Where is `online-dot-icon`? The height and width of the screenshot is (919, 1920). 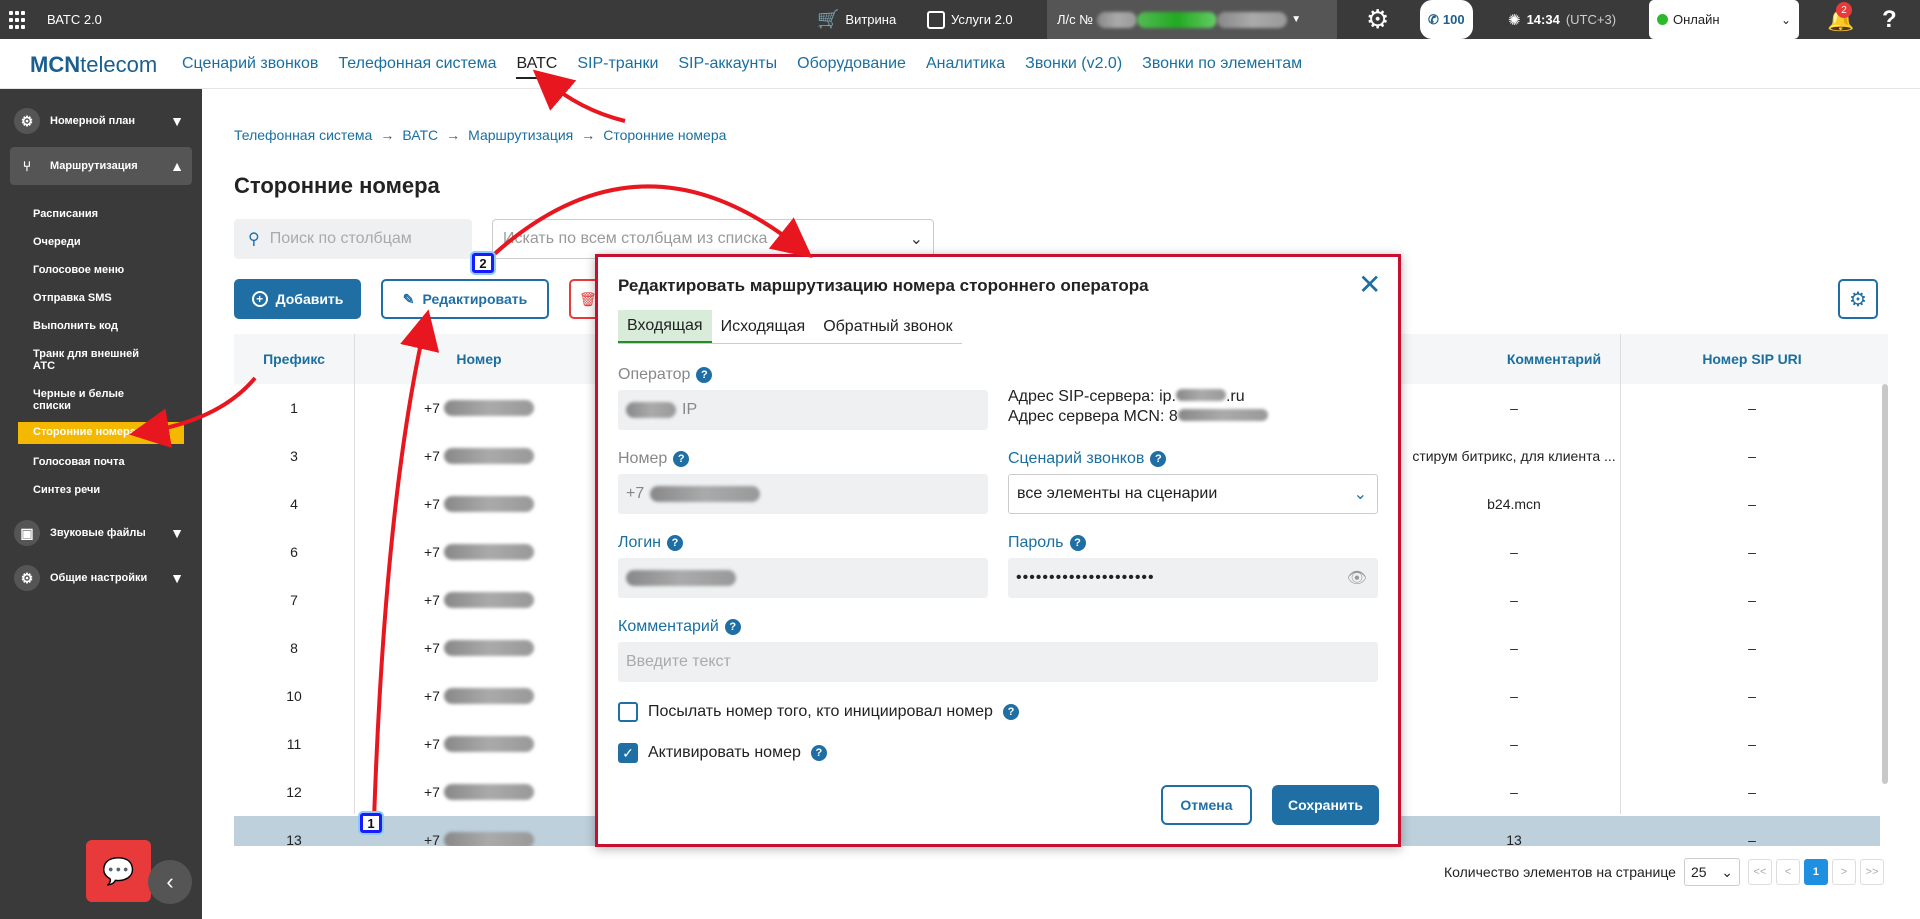
online-dot-icon is located at coordinates (1662, 19).